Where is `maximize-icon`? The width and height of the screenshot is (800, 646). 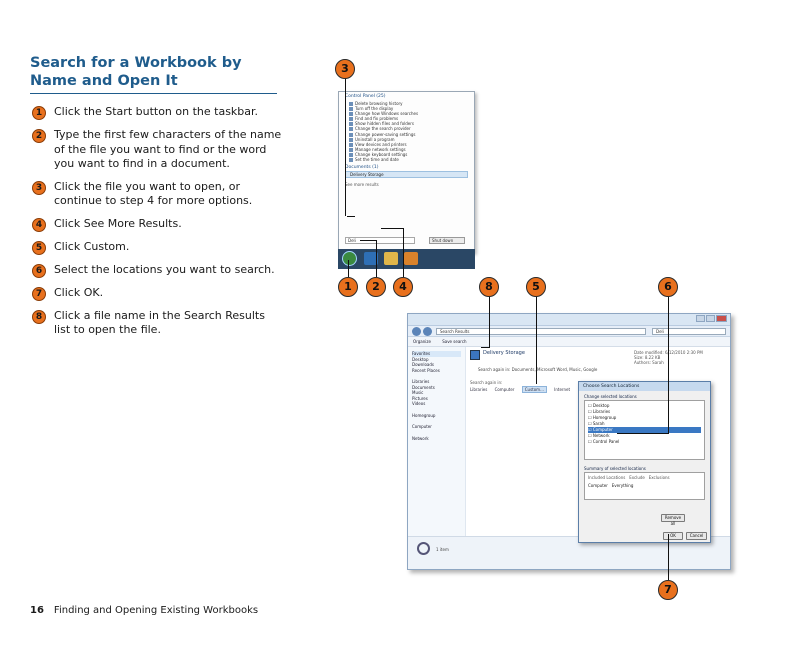 maximize-icon is located at coordinates (710, 318).